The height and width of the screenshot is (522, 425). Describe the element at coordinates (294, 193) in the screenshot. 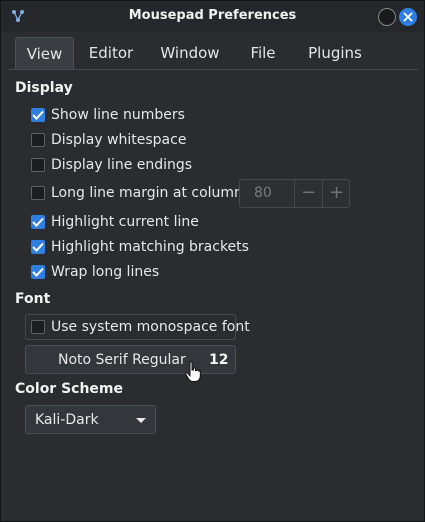

I see `margin-column-spinbutton: 80 − +` at that location.